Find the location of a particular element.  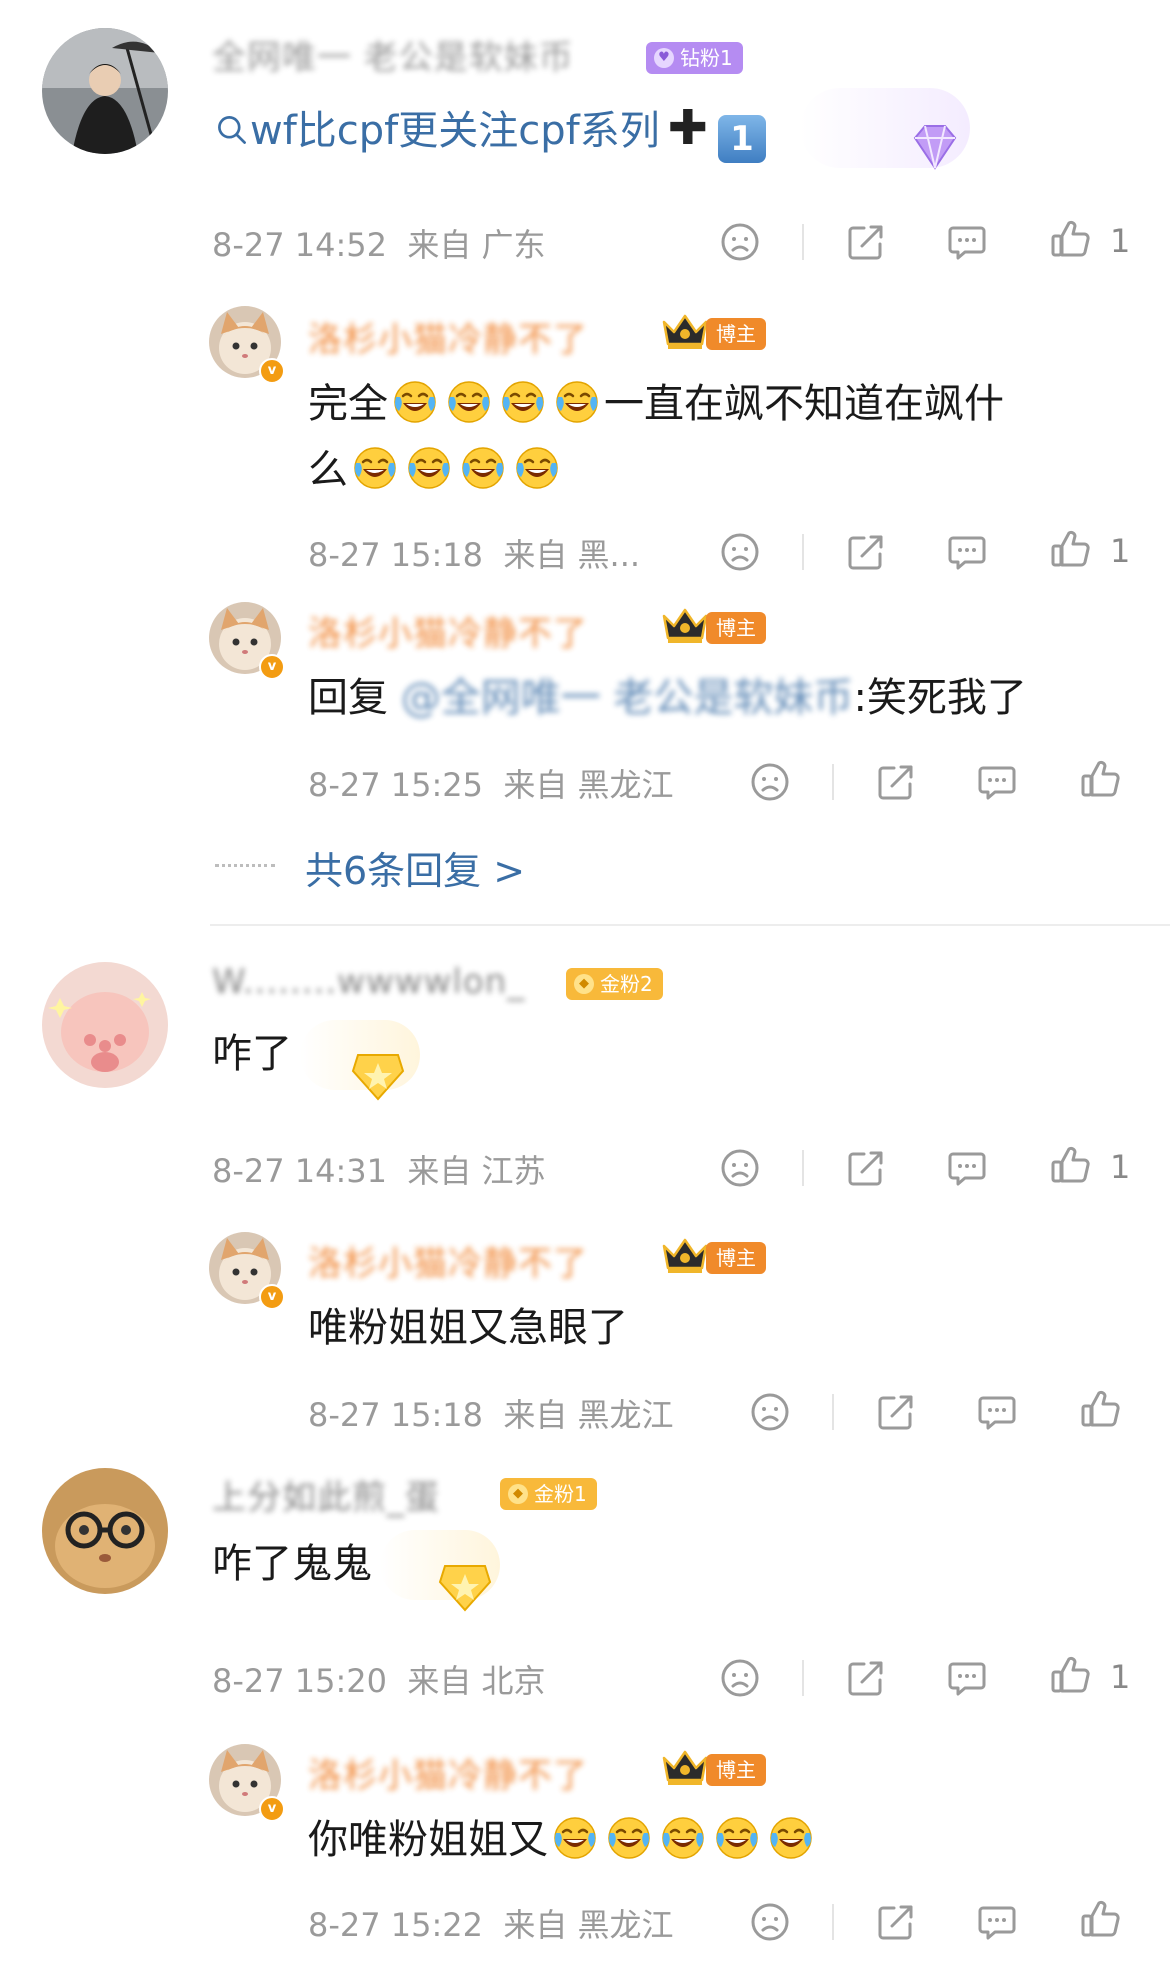

comment-text: 咋了 is located at coordinates (252, 1054).